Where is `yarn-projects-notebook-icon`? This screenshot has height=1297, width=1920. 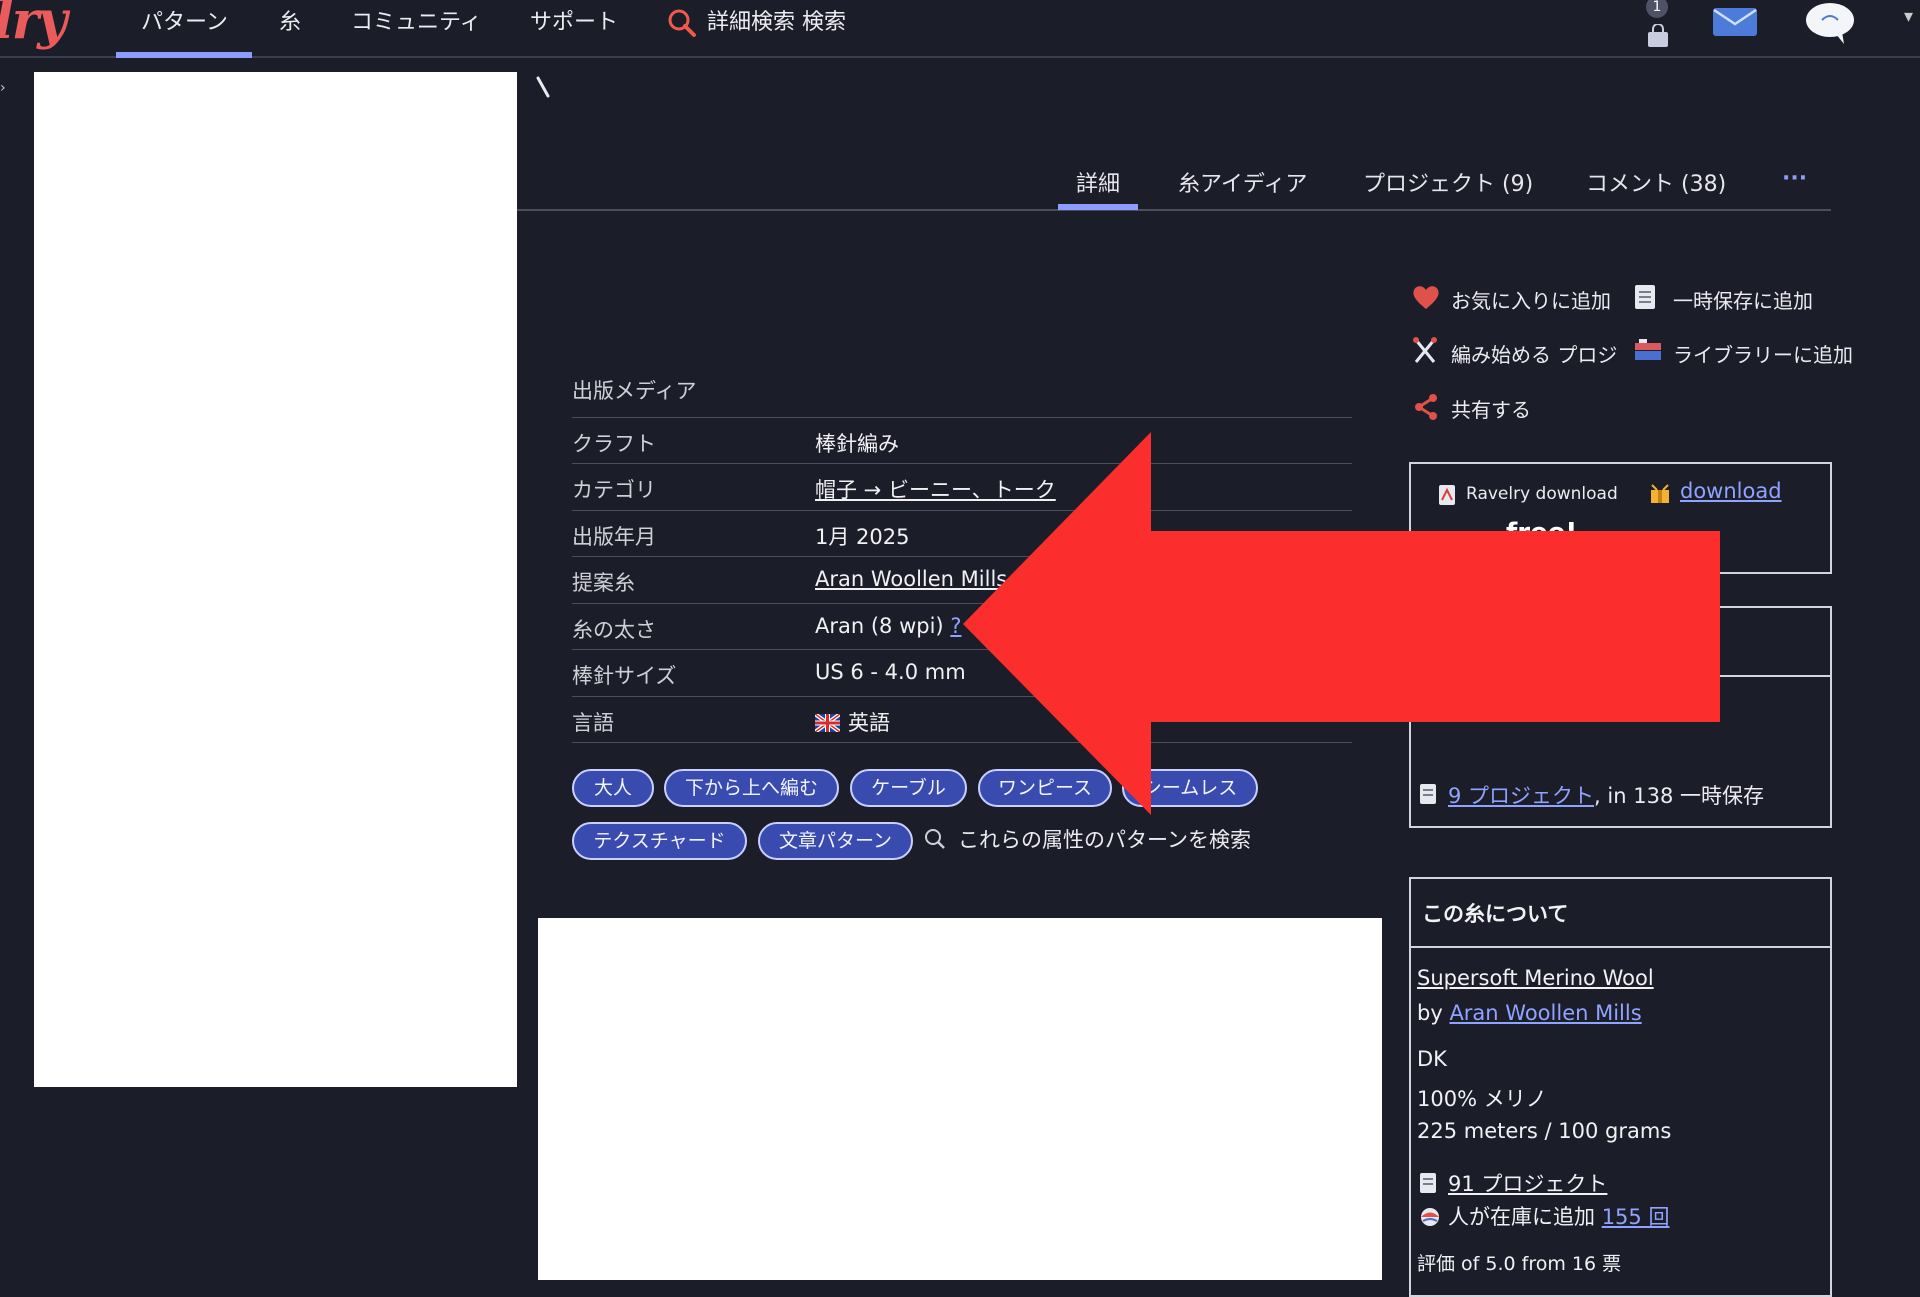 yarn-projects-notebook-icon is located at coordinates (1428, 1183).